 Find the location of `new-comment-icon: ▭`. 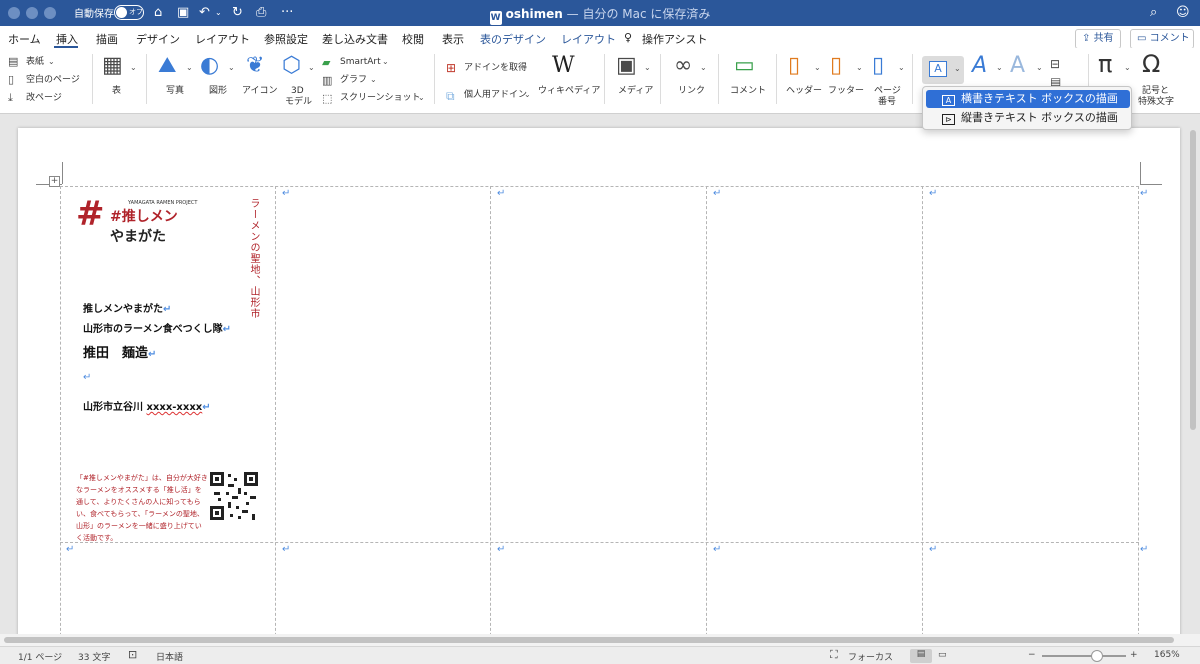

new-comment-icon: ▭ is located at coordinates (744, 66).